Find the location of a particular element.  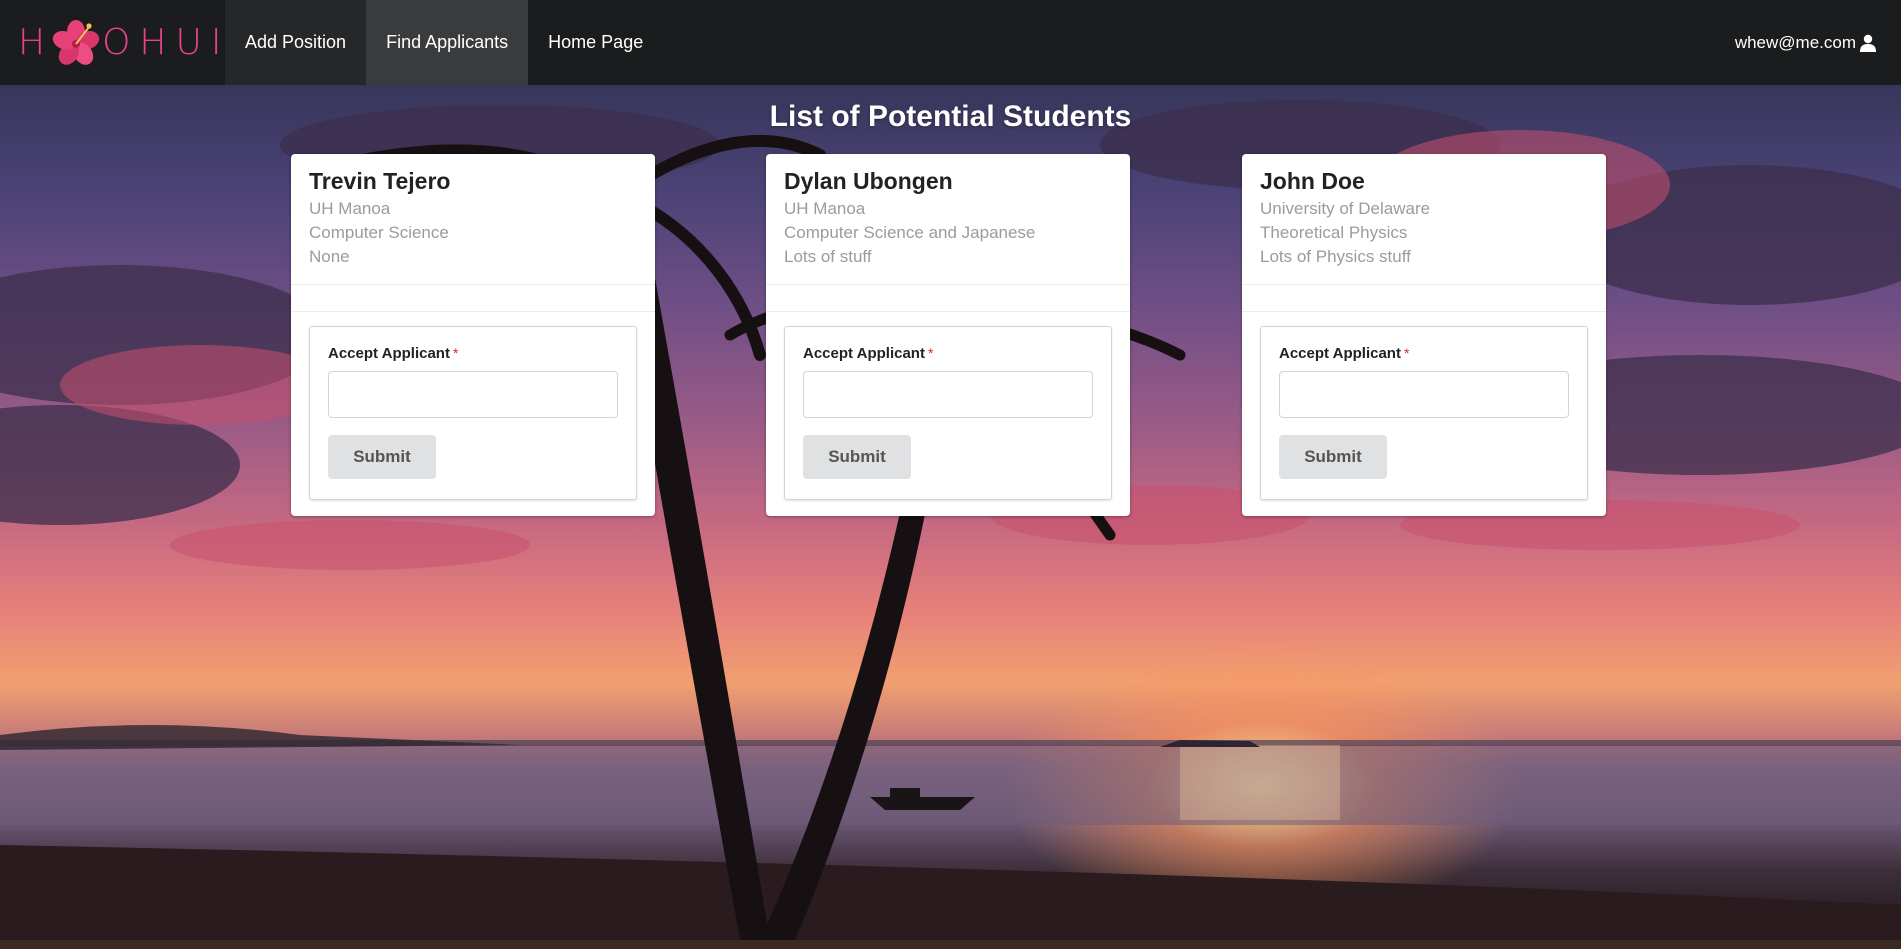

user-email: whew@me.com is located at coordinates (1795, 42).